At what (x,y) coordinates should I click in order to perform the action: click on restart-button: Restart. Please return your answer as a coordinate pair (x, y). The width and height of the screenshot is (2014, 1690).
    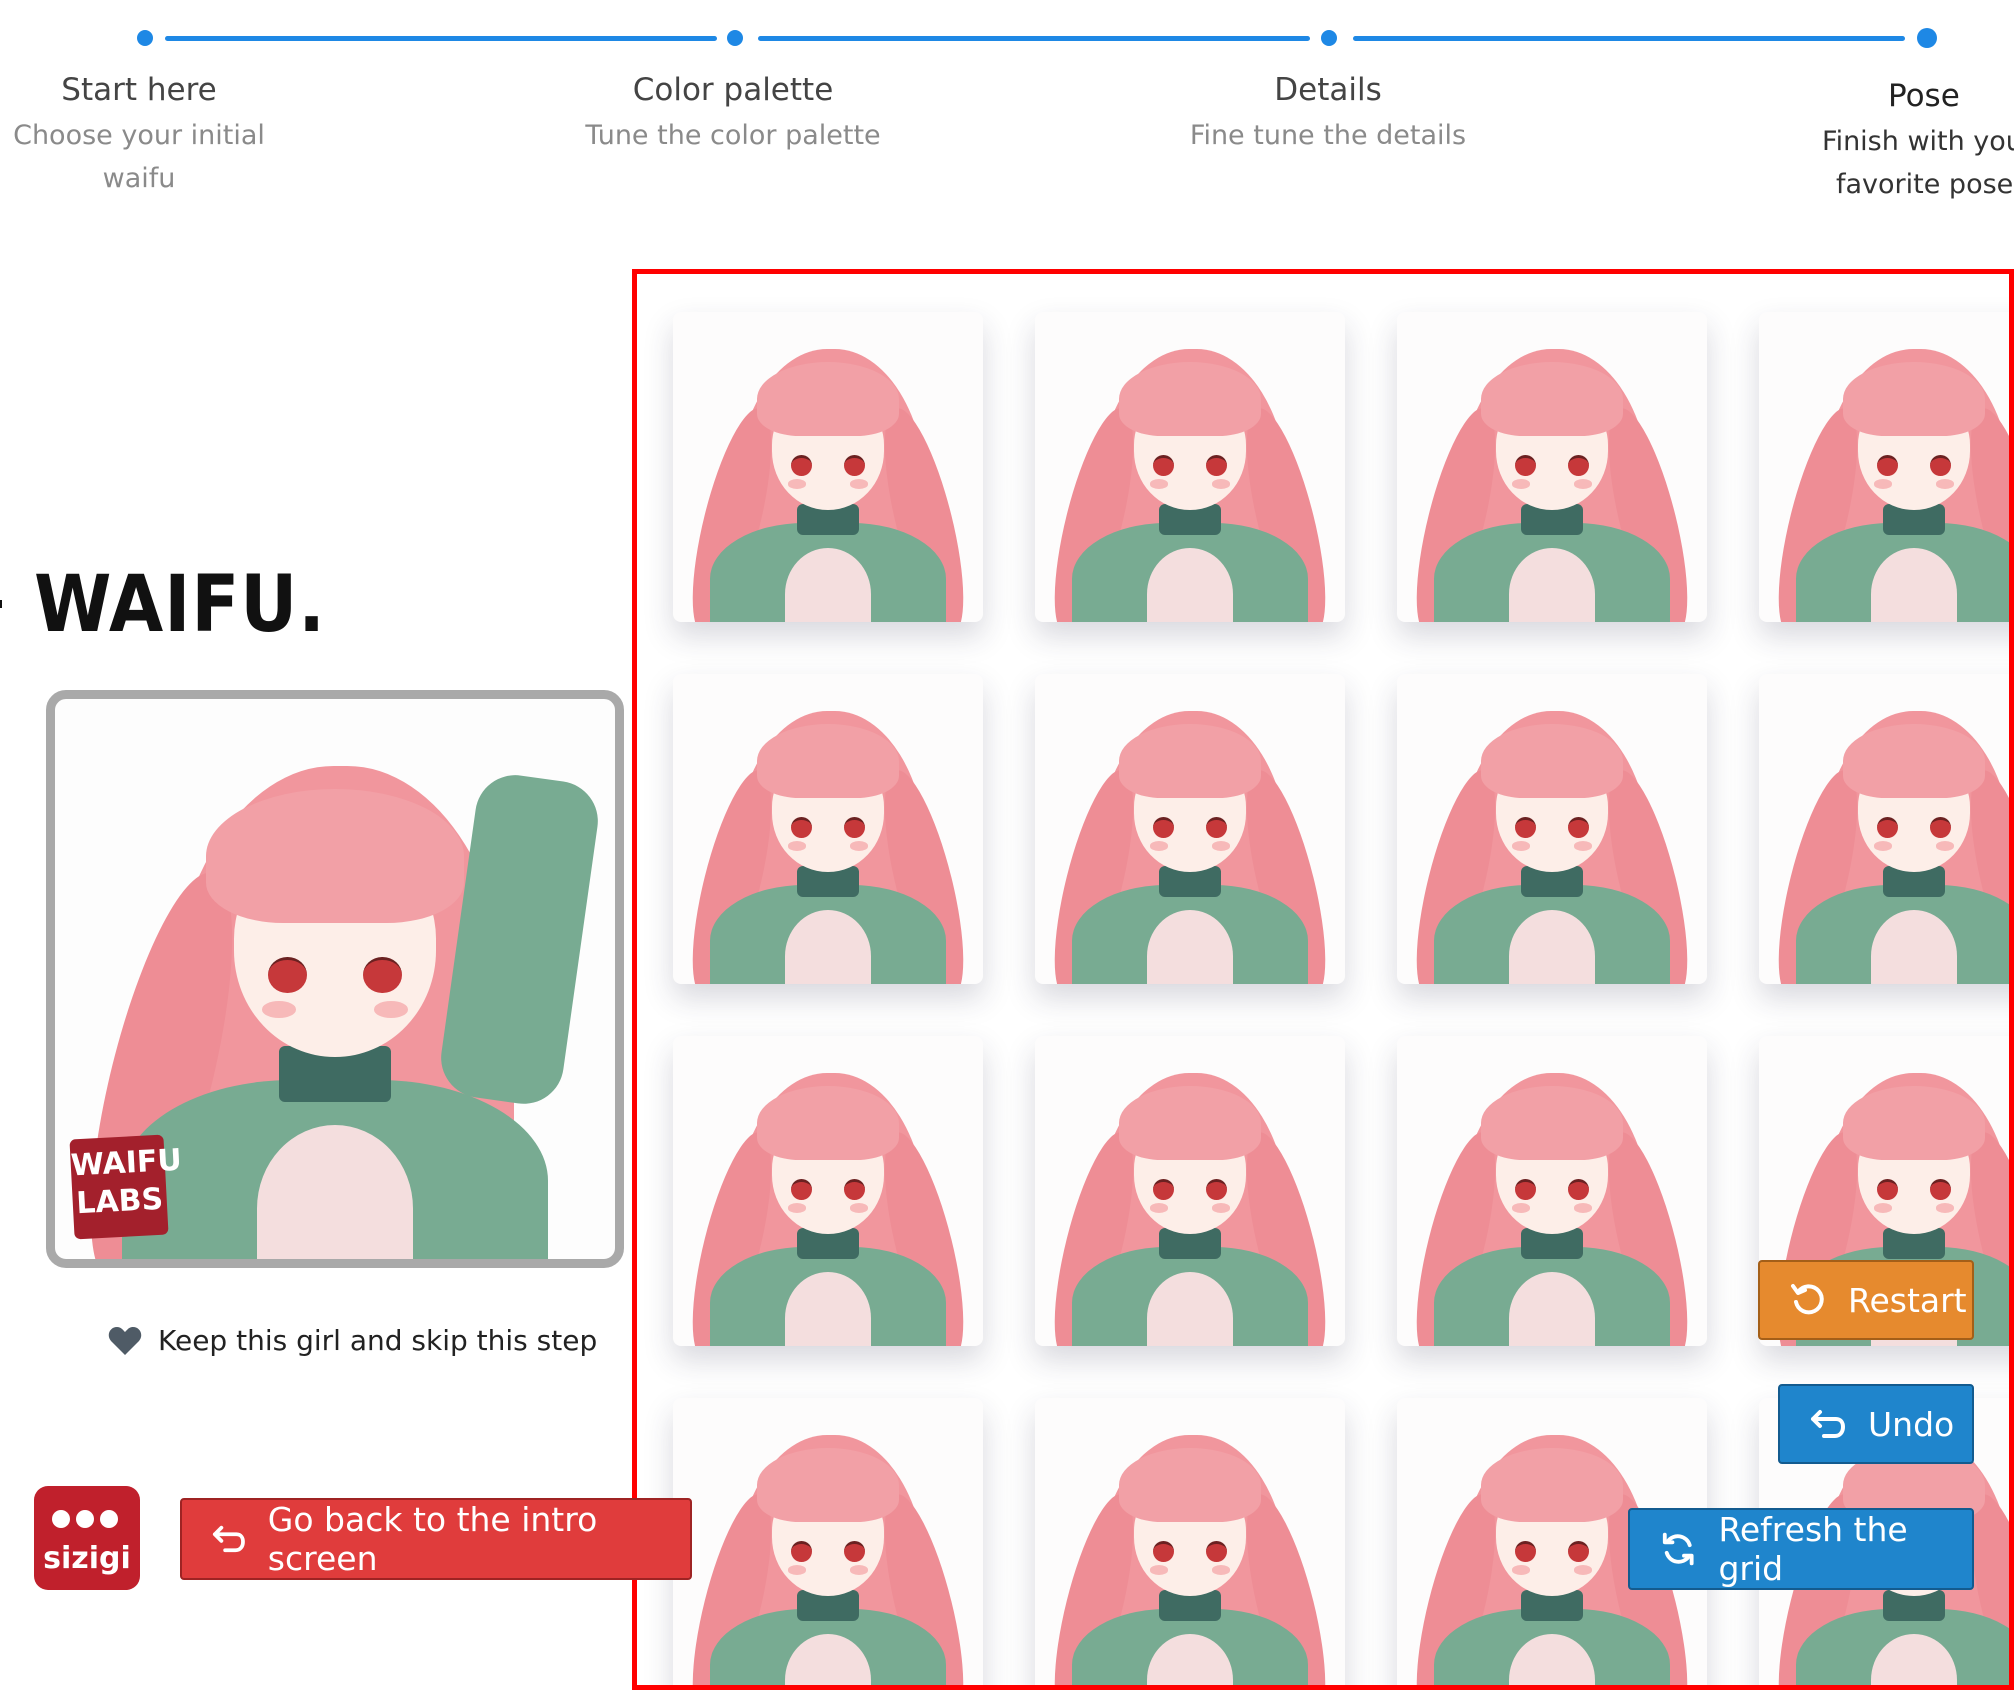
    Looking at the image, I should click on (1866, 1300).